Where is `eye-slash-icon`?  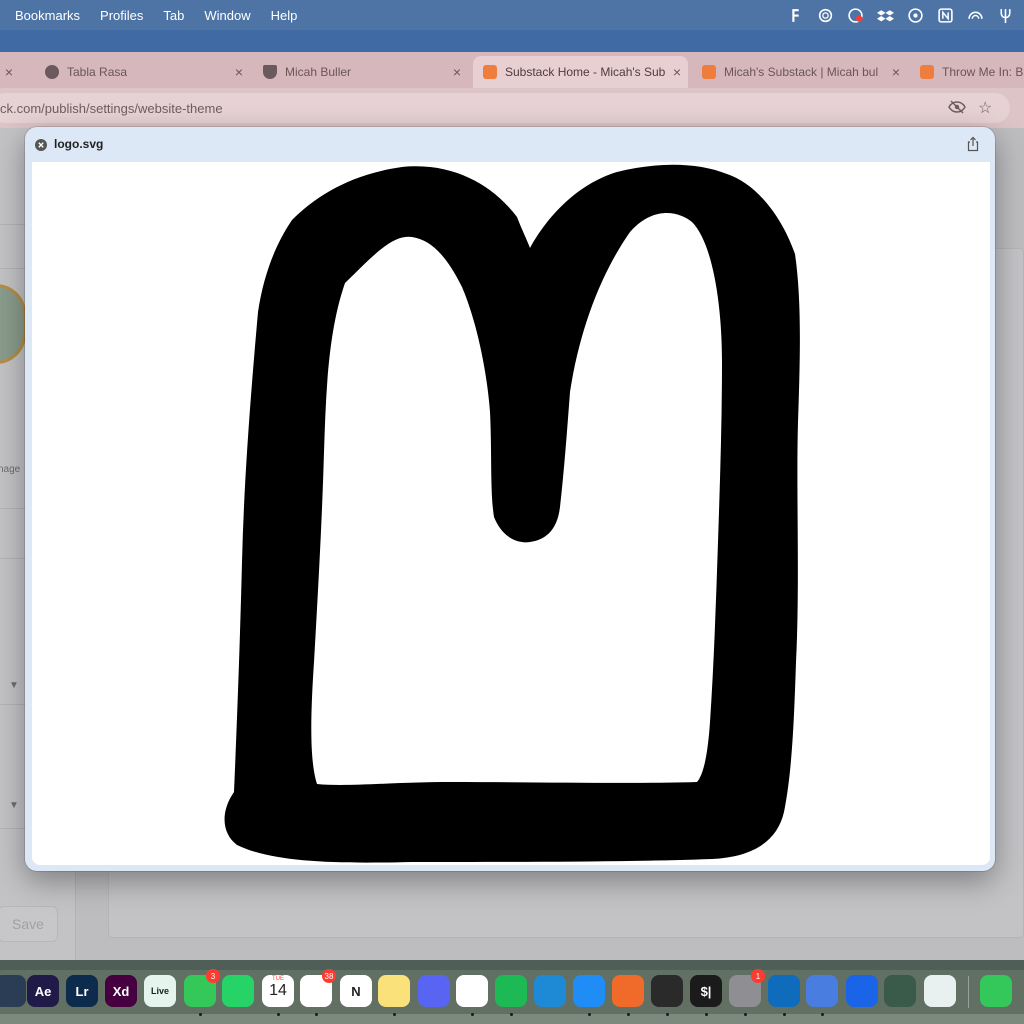 eye-slash-icon is located at coordinates (957, 109).